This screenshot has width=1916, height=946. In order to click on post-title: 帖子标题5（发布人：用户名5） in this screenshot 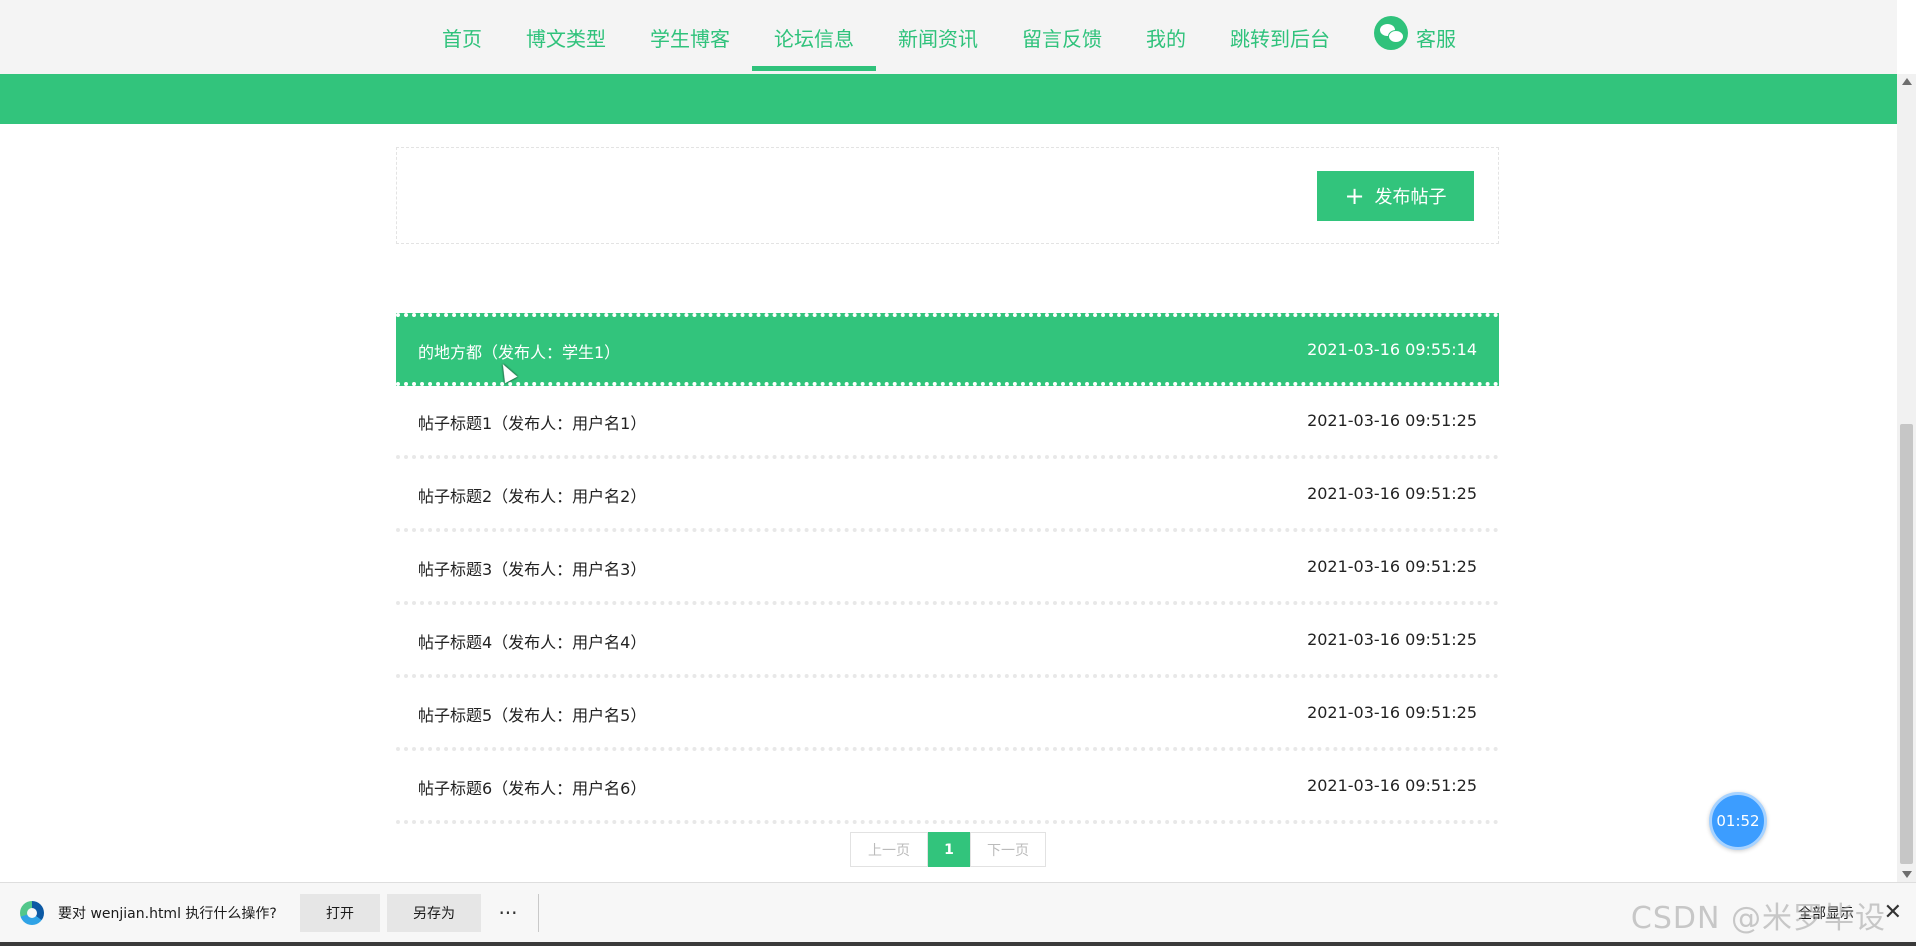, I will do `click(532, 715)`.